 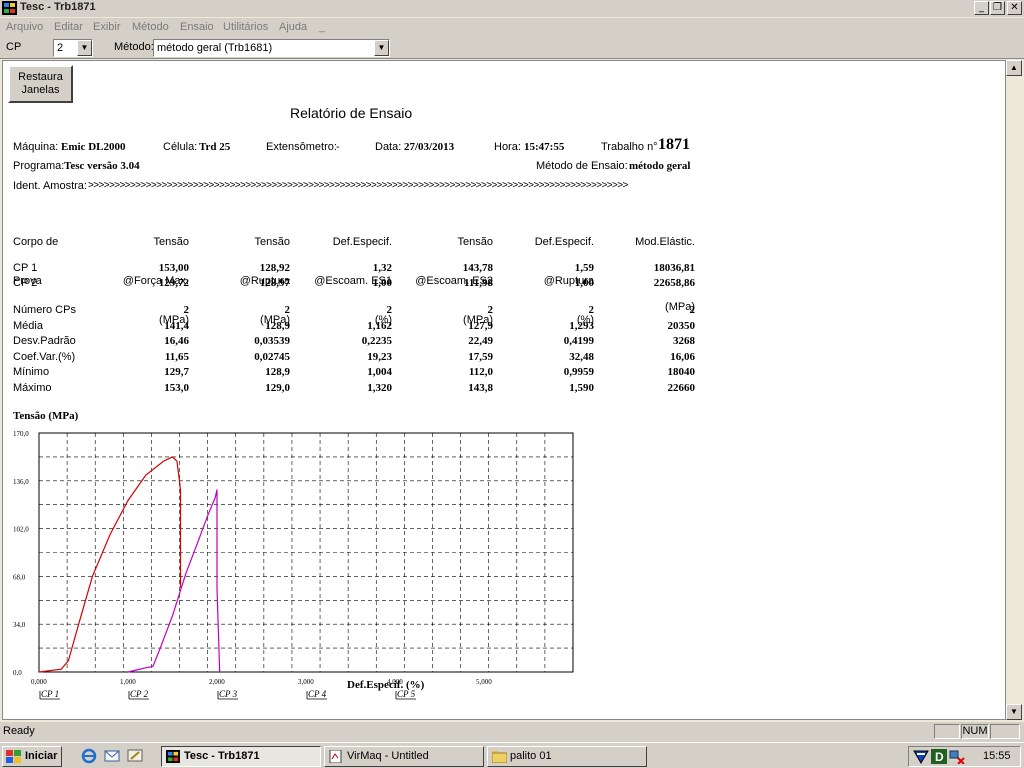 What do you see at coordinates (228, 694) in the screenshot?
I see `legend-entry: CP 3` at bounding box center [228, 694].